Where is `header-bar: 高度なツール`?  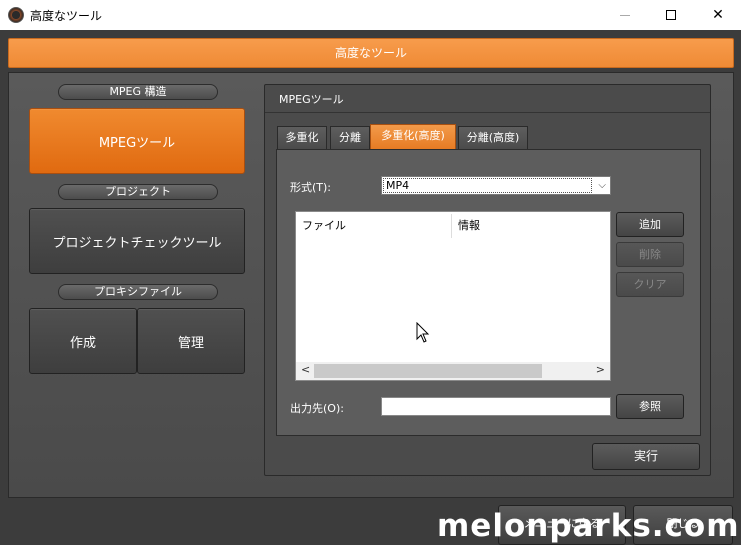
header-bar: 高度なツール is located at coordinates (371, 53).